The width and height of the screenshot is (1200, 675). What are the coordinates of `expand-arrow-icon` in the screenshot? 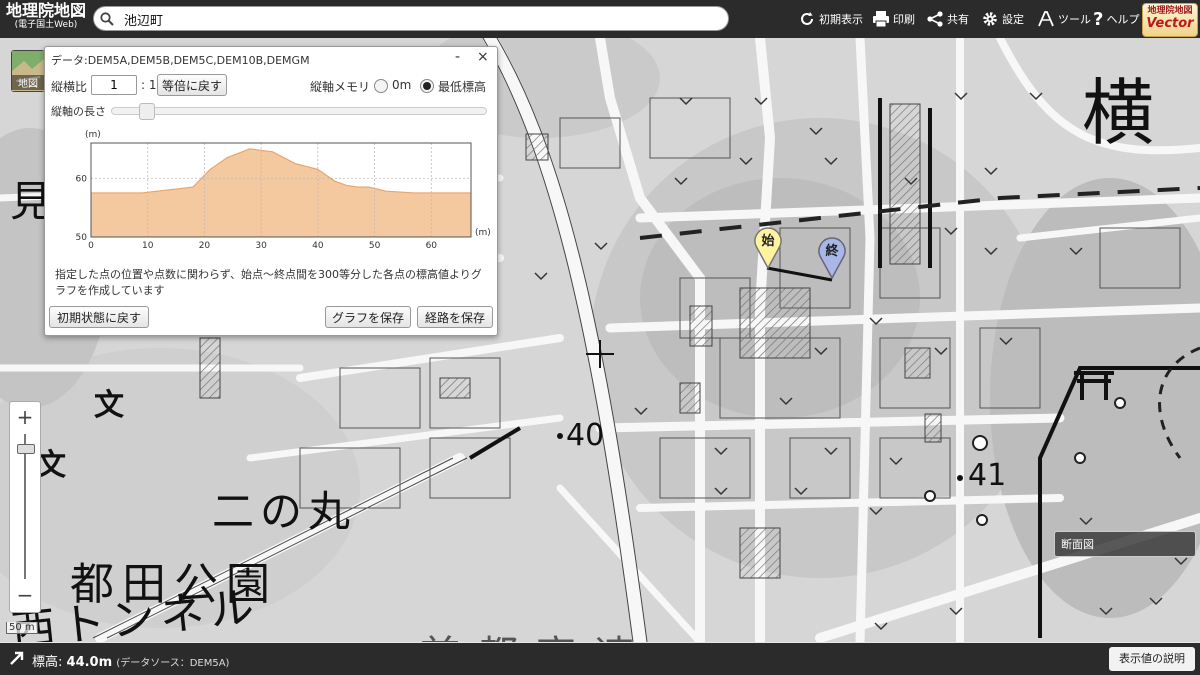 It's located at (17, 658).